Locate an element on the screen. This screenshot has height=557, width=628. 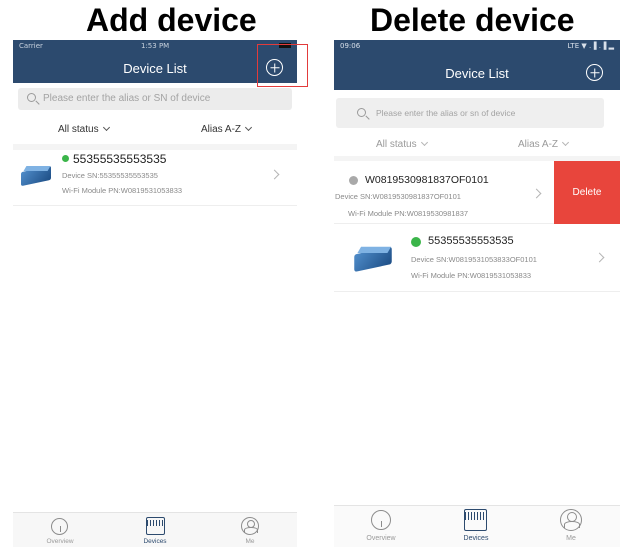
left-search-placeholder: Please enter the alias or SN of device is located at coordinates (127, 98).